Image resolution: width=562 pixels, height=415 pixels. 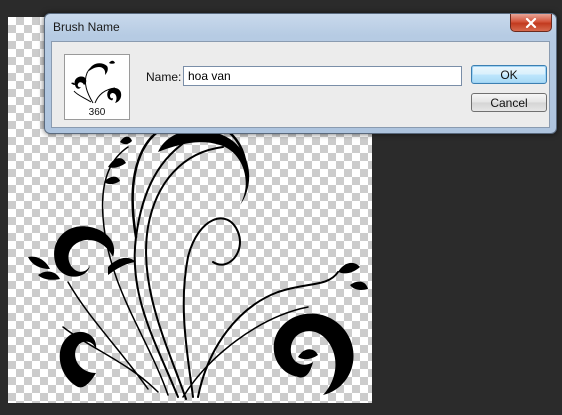 I want to click on brush-name-input, so click(x=322, y=76).